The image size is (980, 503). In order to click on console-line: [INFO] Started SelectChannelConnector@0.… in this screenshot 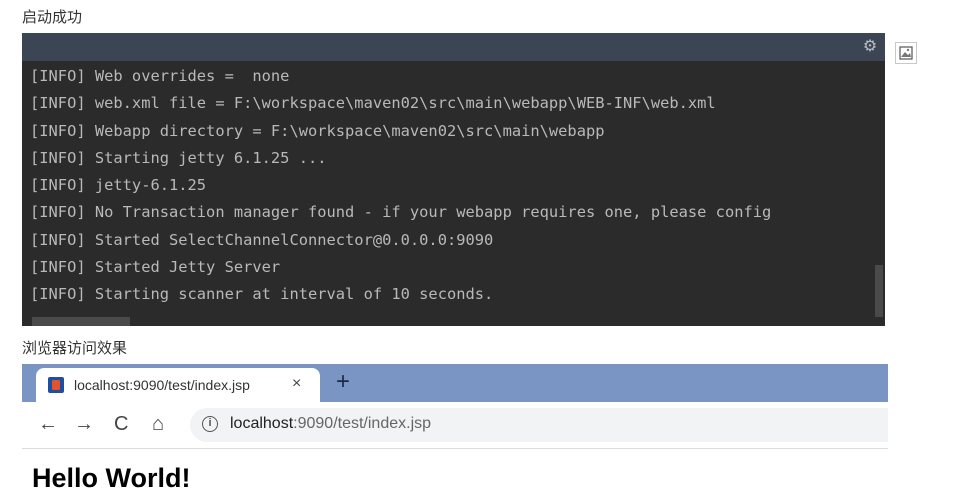, I will do `click(262, 239)`.